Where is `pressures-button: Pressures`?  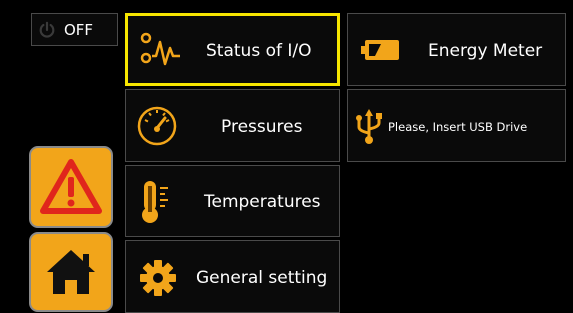
pressures-button: Pressures is located at coordinates (232, 125).